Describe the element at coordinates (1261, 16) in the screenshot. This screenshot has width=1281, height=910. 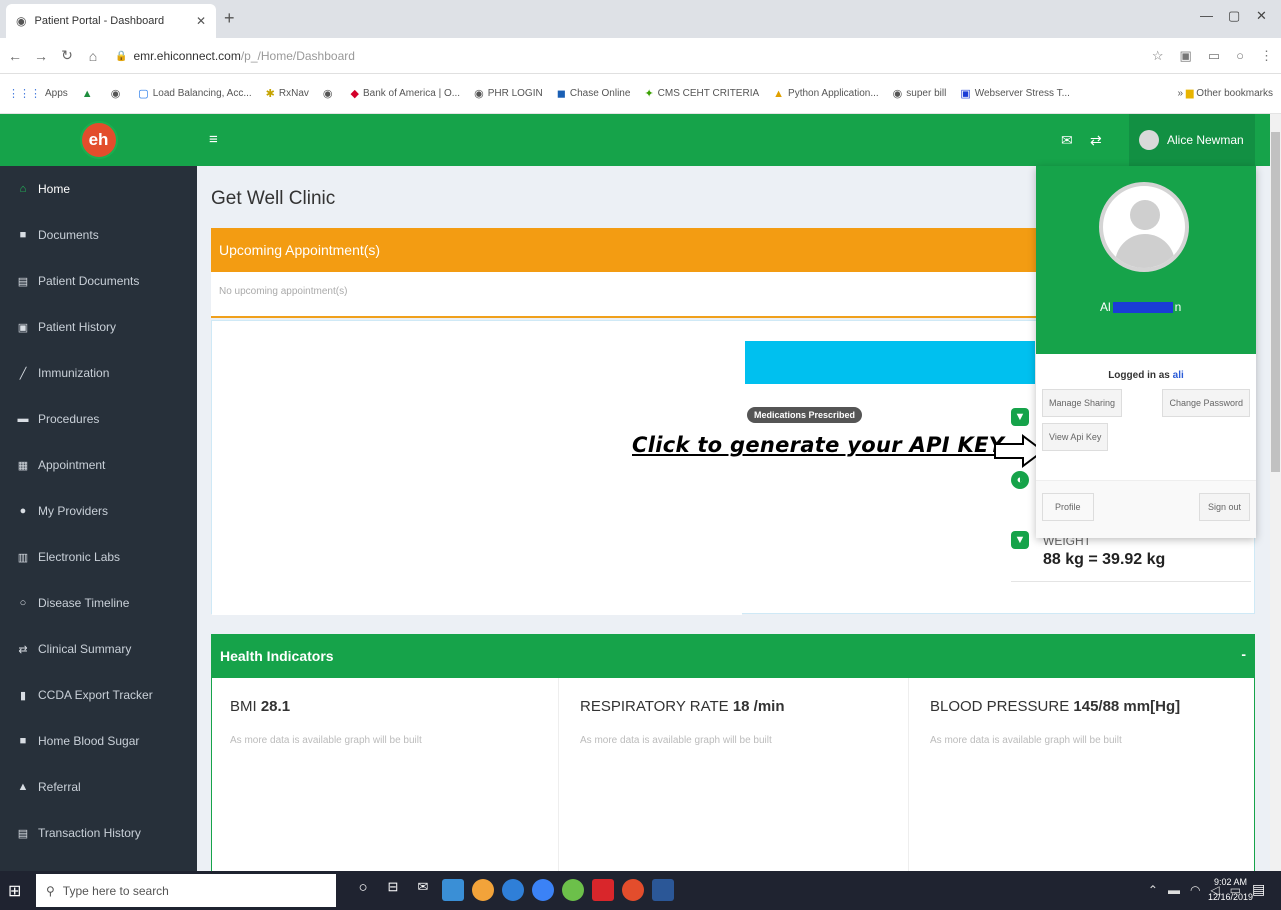
I see `close-window-icon: ✕` at that location.